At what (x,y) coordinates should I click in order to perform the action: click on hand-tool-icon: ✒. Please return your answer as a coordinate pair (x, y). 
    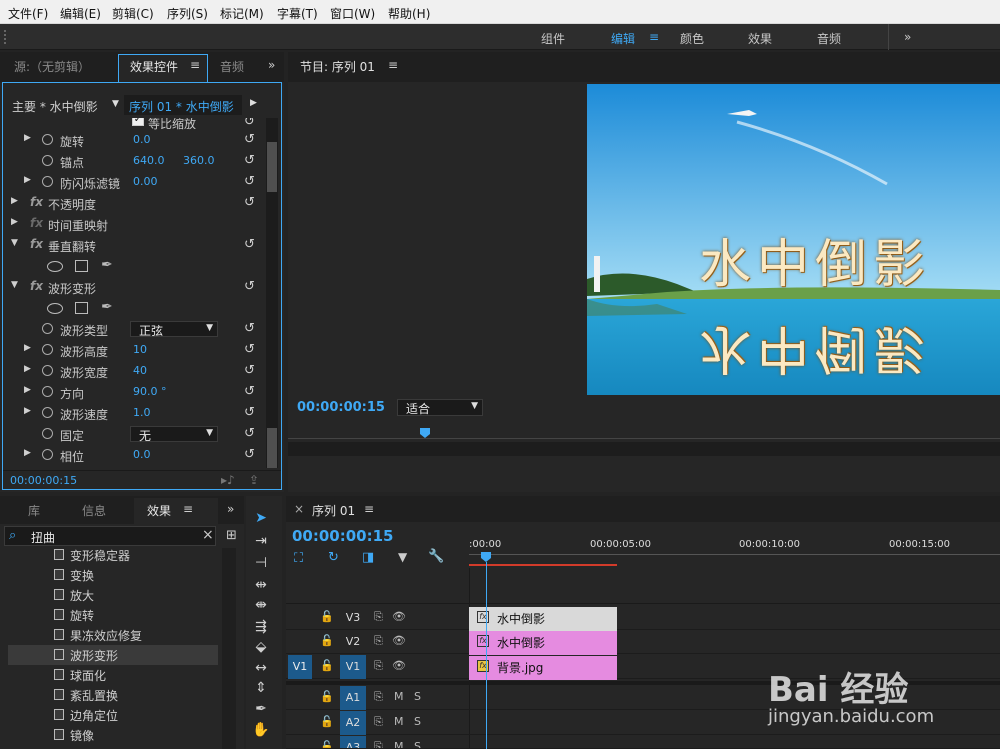
    Looking at the image, I should click on (261, 710).